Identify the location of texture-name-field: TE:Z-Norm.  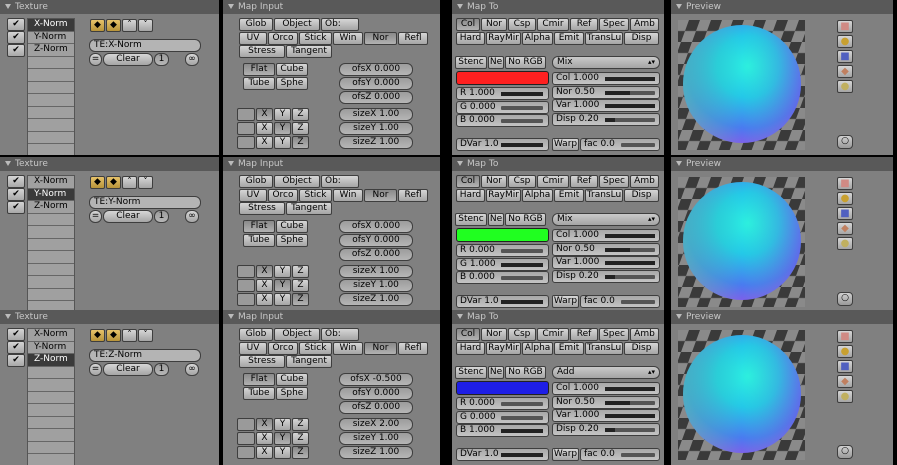
(145, 355).